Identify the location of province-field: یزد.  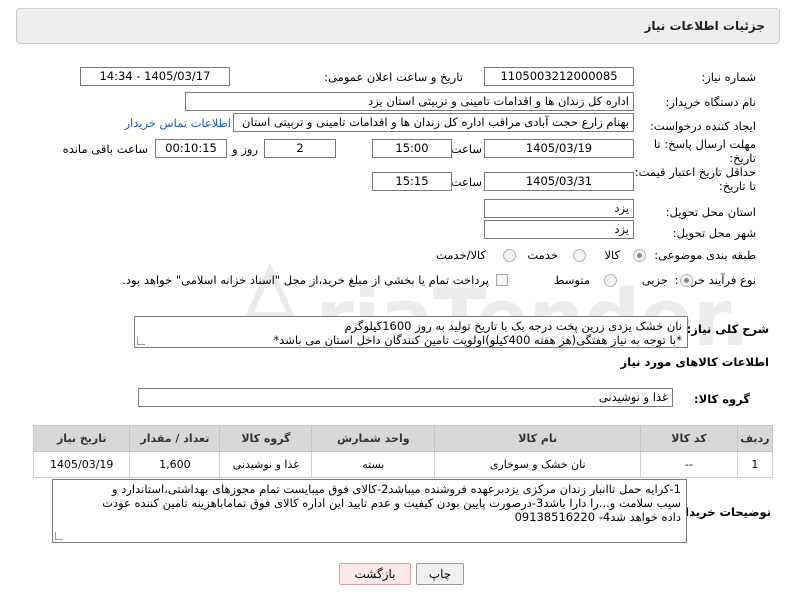
(559, 208).